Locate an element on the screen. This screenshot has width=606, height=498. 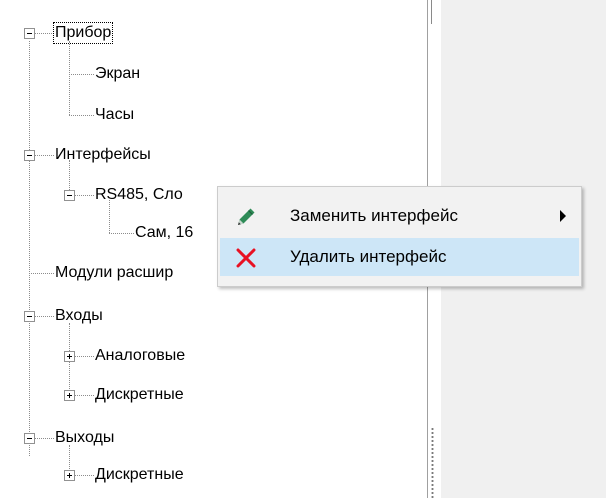
menu-item-replace-interface: Заменить интерфейс is located at coordinates (399, 216).